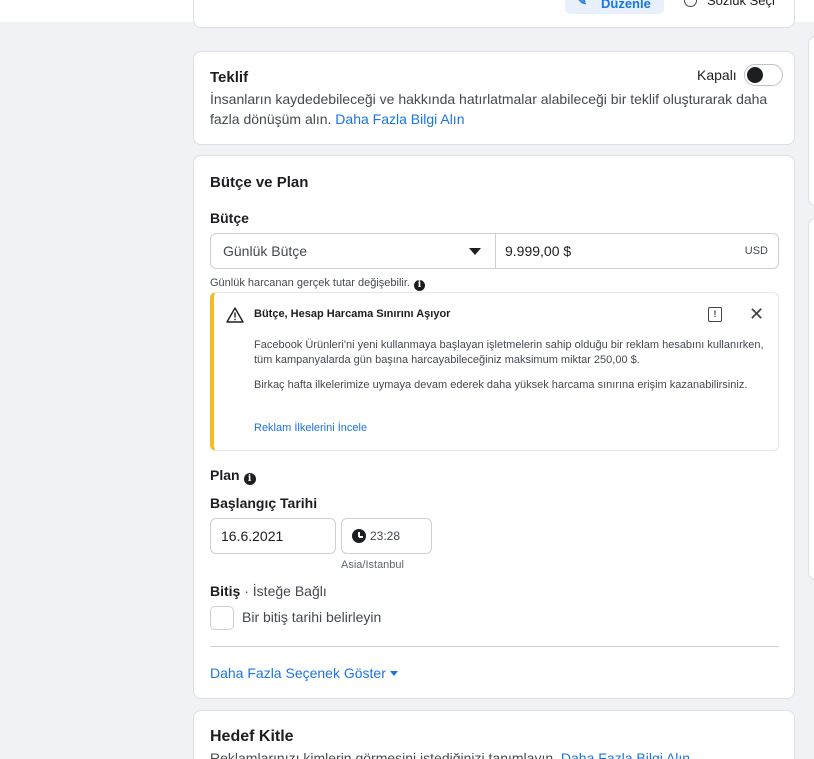  I want to click on end-optional-text: · İsteğe Bağlı, so click(285, 591).